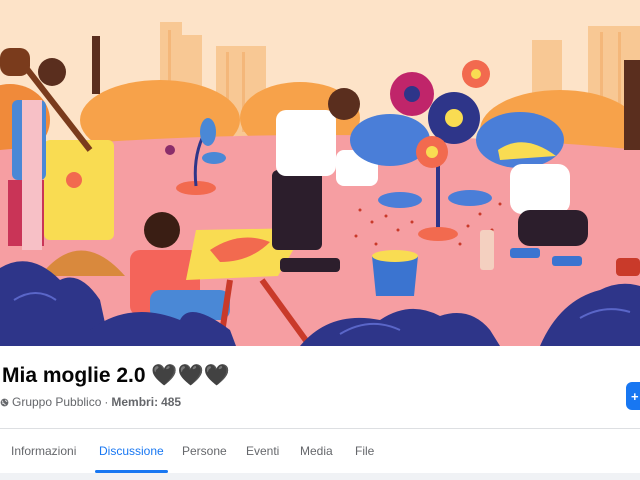 This screenshot has width=640, height=480. I want to click on tab-persone: Persone, so click(204, 451).